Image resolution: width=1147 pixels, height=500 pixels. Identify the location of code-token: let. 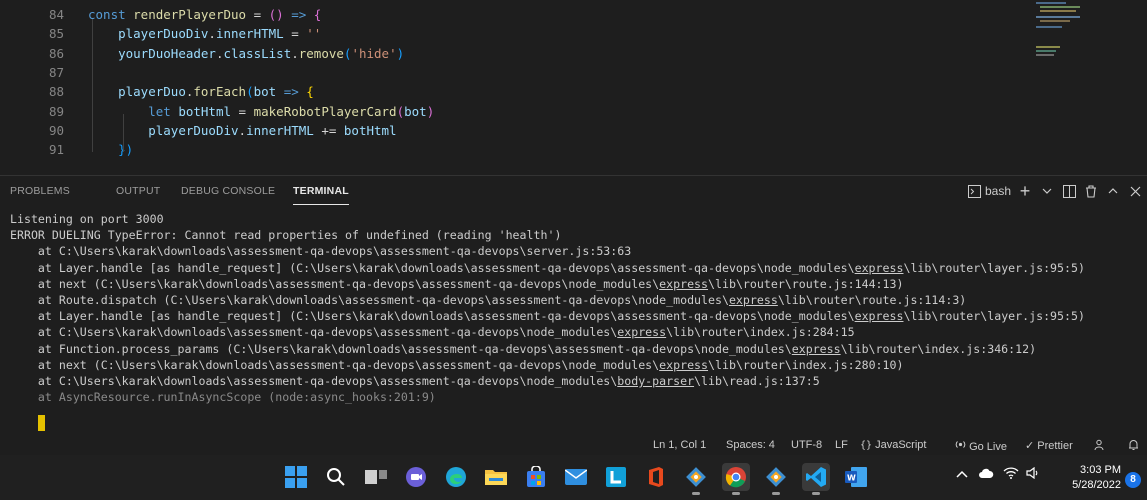
(163, 111).